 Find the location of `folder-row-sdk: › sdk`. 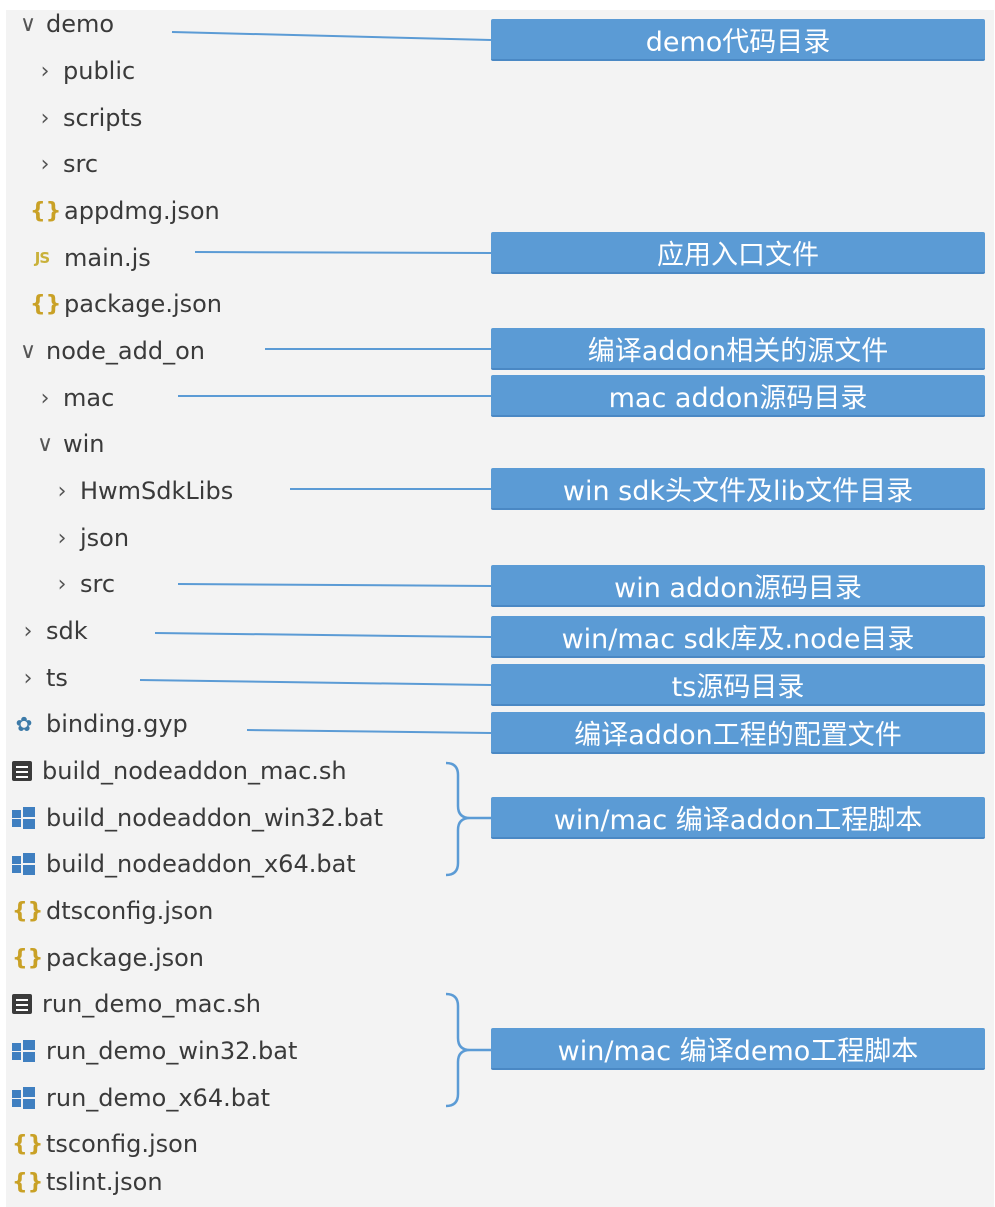

folder-row-sdk: › sdk is located at coordinates (258, 631).